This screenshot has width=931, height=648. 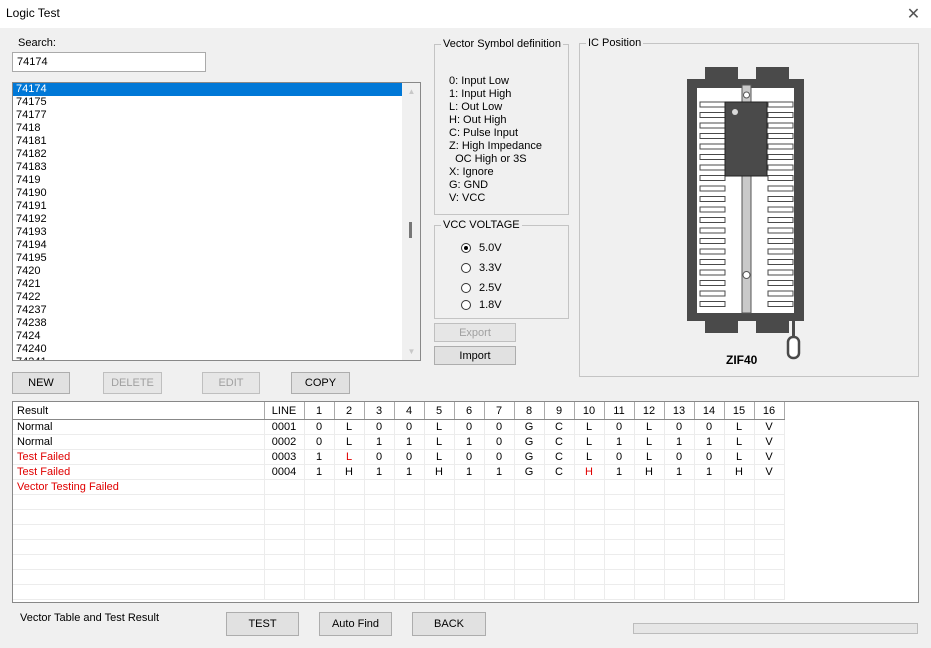 What do you see at coordinates (475, 332) in the screenshot?
I see `export-button: Export` at bounding box center [475, 332].